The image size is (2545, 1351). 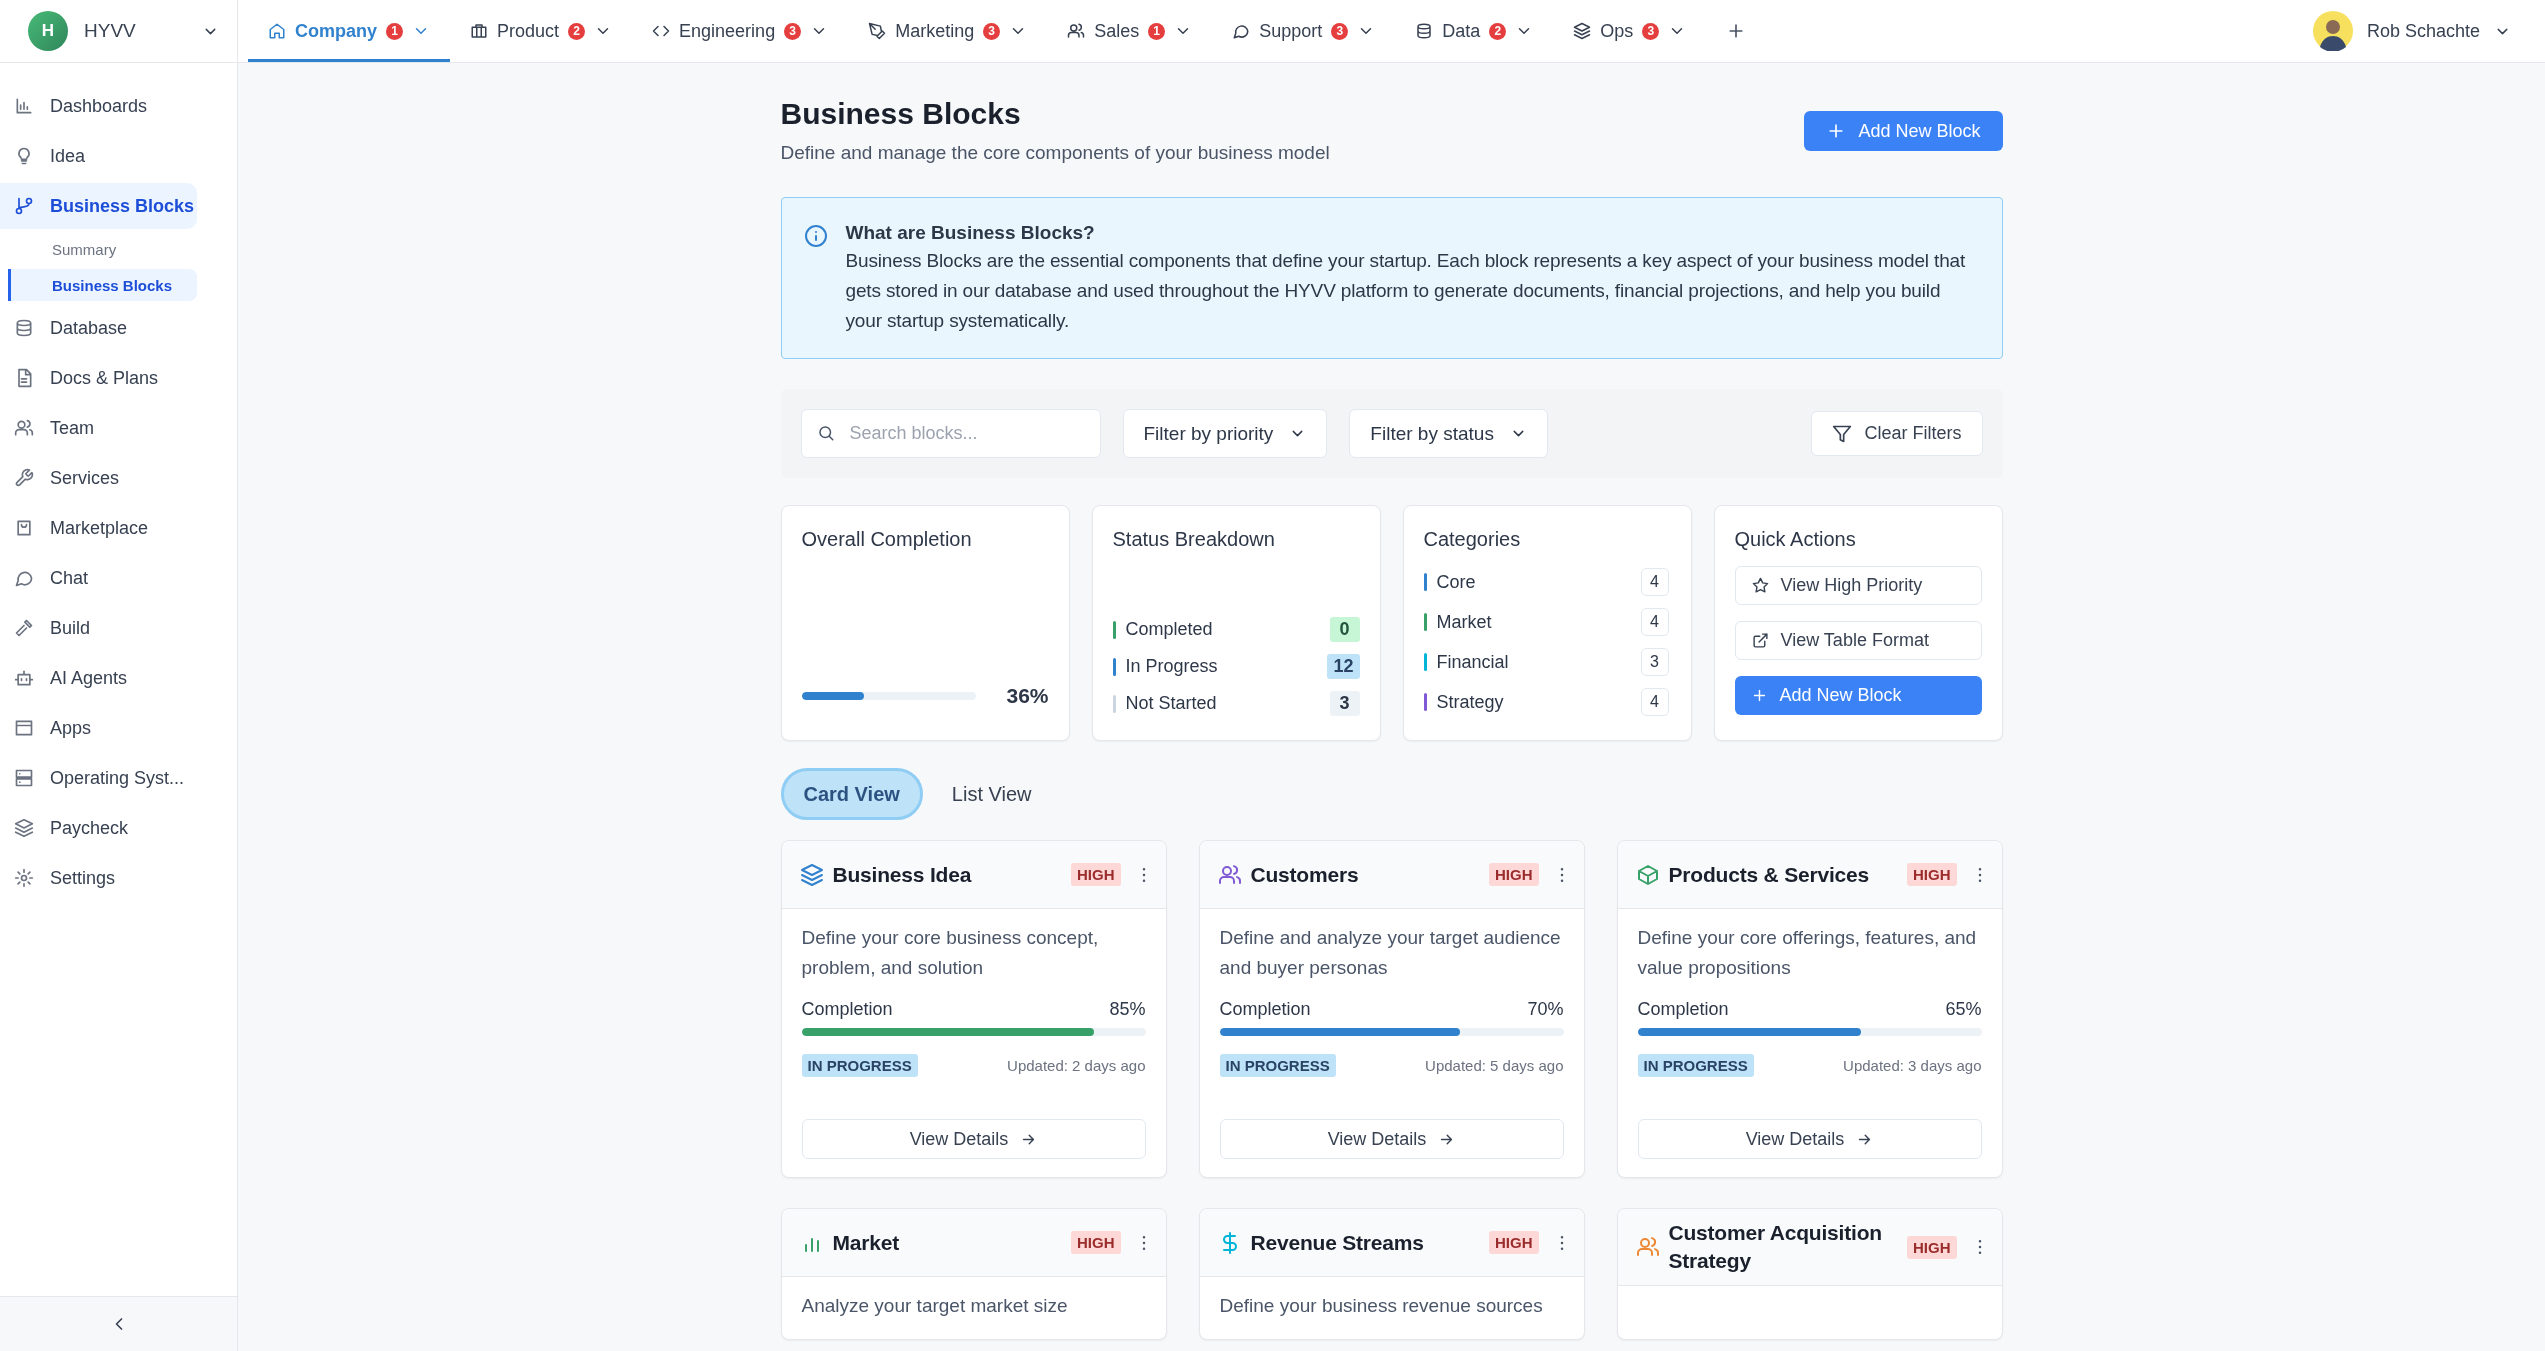 I want to click on sidebar-item: Paycheck, so click(x=98, y=828).